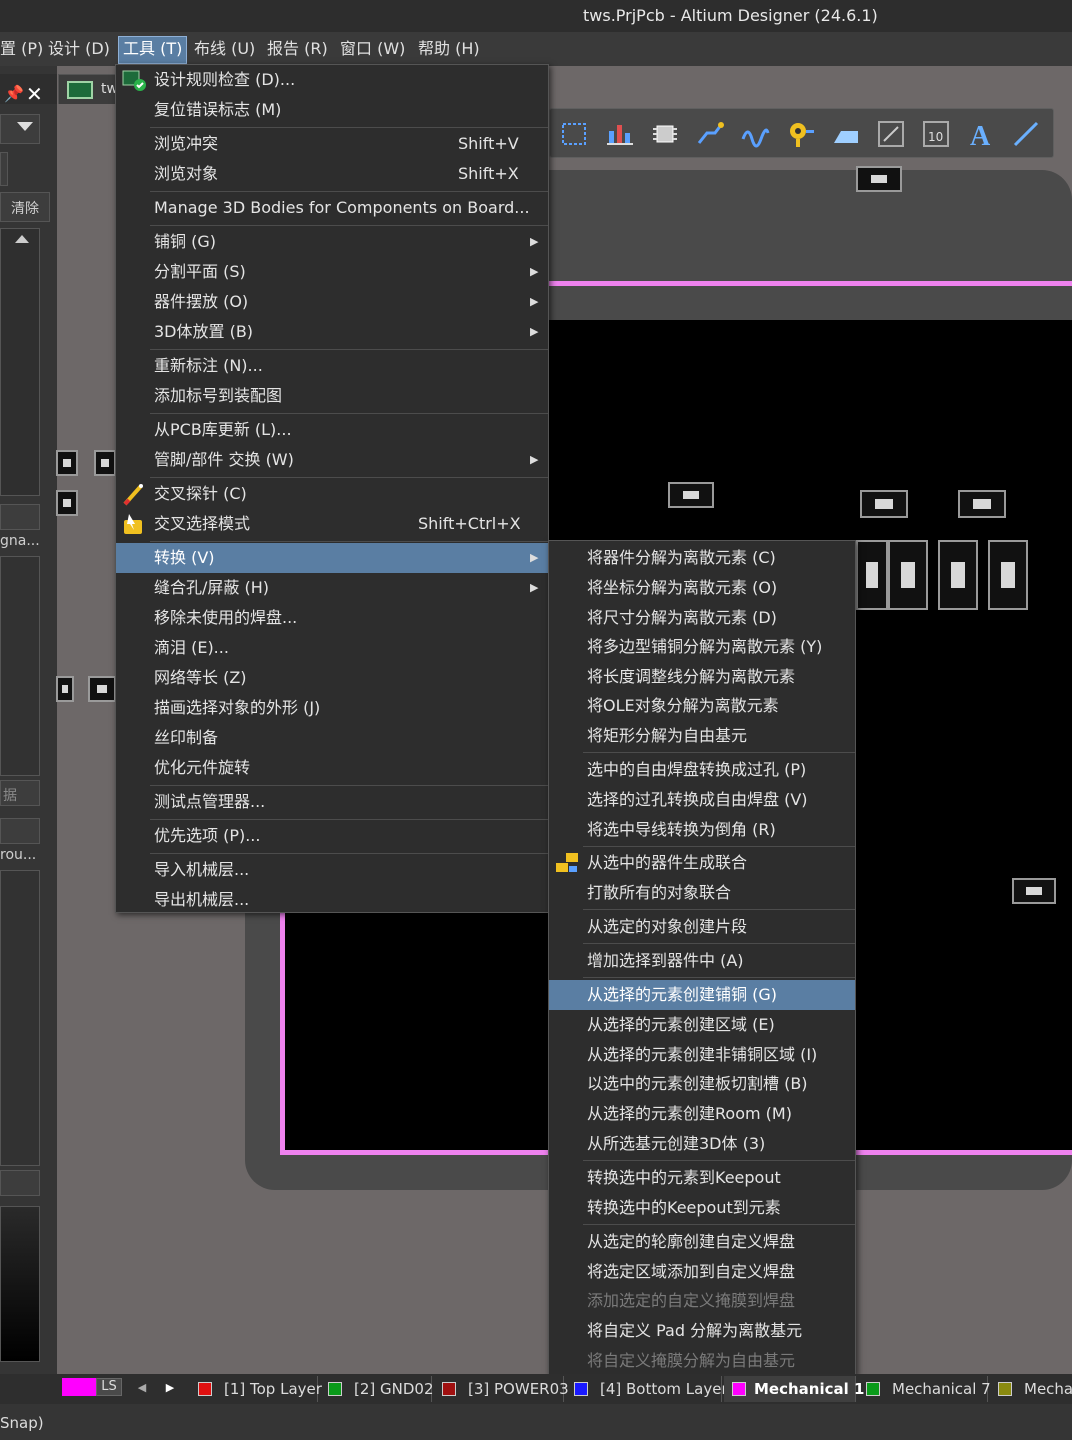 Image resolution: width=1072 pixels, height=1440 pixels. Describe the element at coordinates (891, 134) in the screenshot. I see `measure-icon` at that location.